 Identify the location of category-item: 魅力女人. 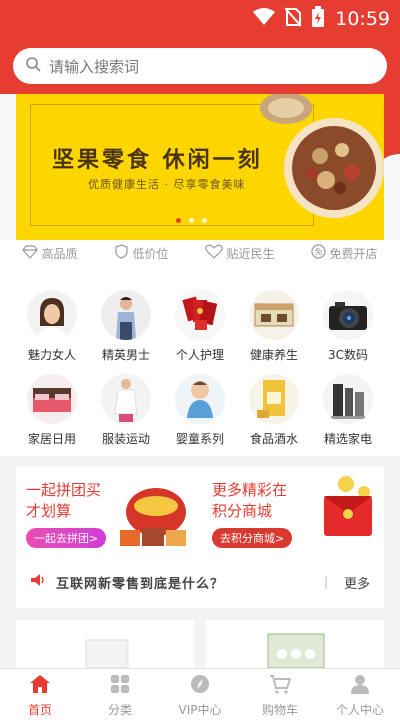
(52, 326).